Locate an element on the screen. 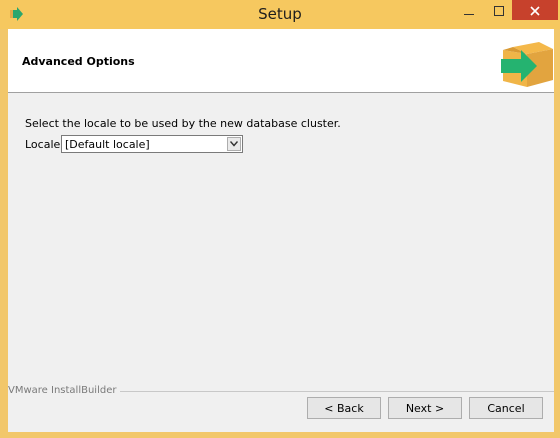 The image size is (560, 438). minimize-button is located at coordinates (469, 10).